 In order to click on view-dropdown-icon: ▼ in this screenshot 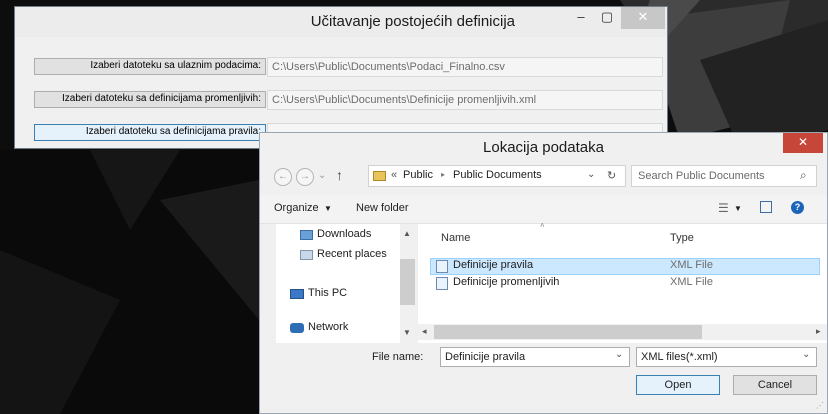, I will do `click(738, 208)`.